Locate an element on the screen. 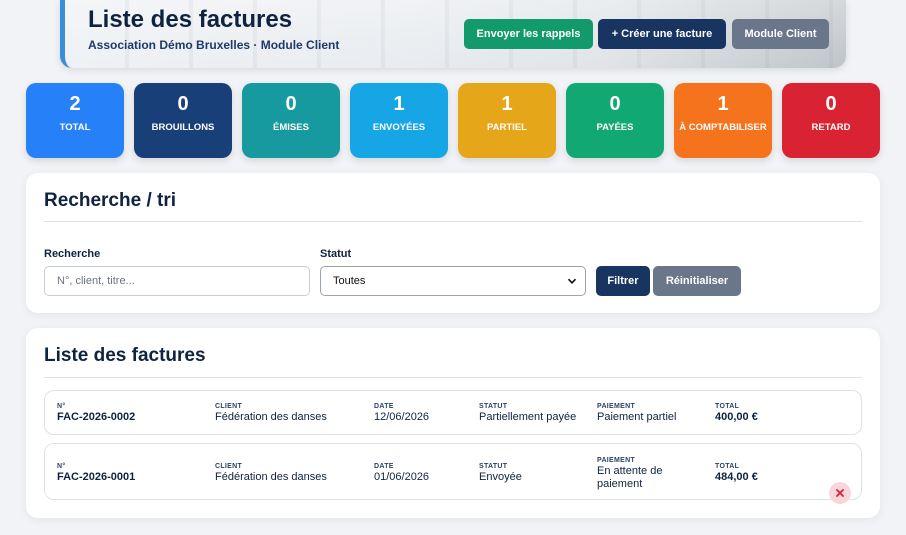 The image size is (906, 535). stat-card-overdue: 0 RETARD is located at coordinates (831, 120).